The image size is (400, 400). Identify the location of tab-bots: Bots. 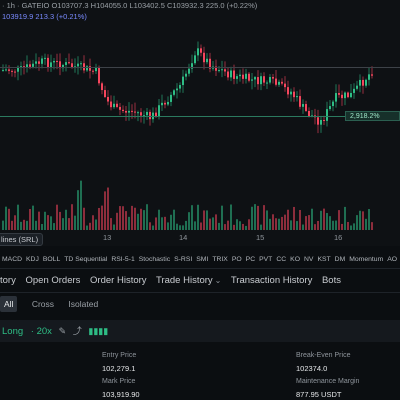
(331, 280).